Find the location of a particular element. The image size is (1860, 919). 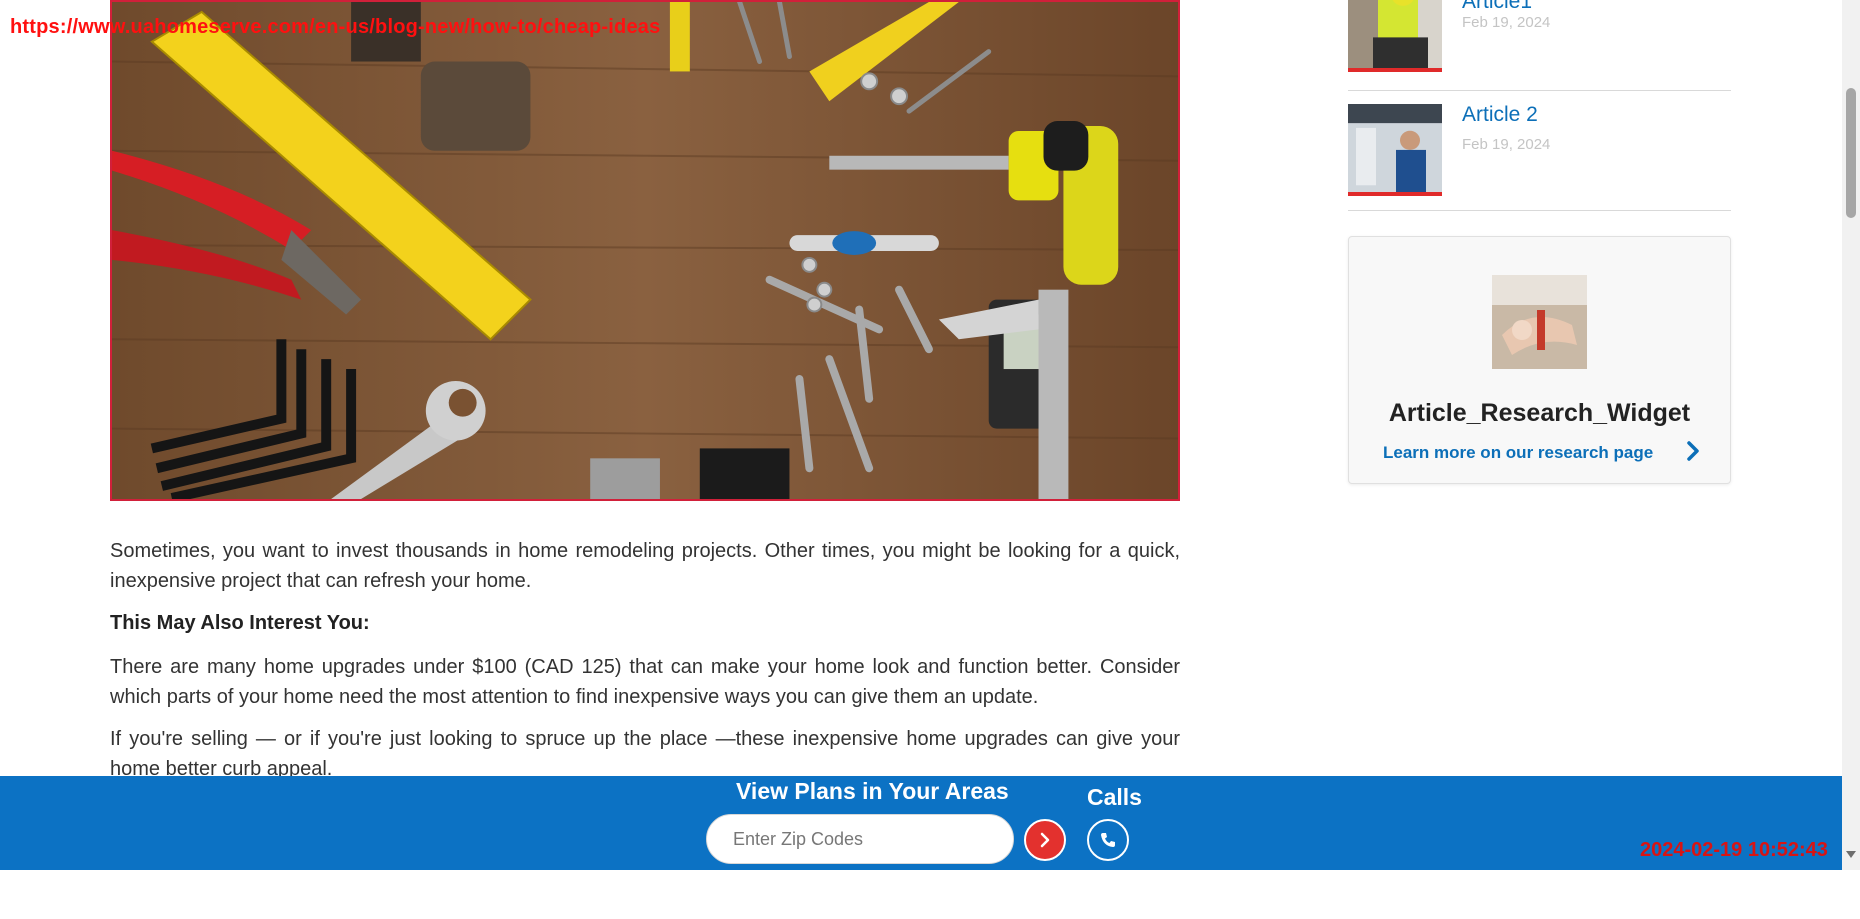

recent-article-2: Article 2 Feb 19, 2024 is located at coordinates (1539, 151).